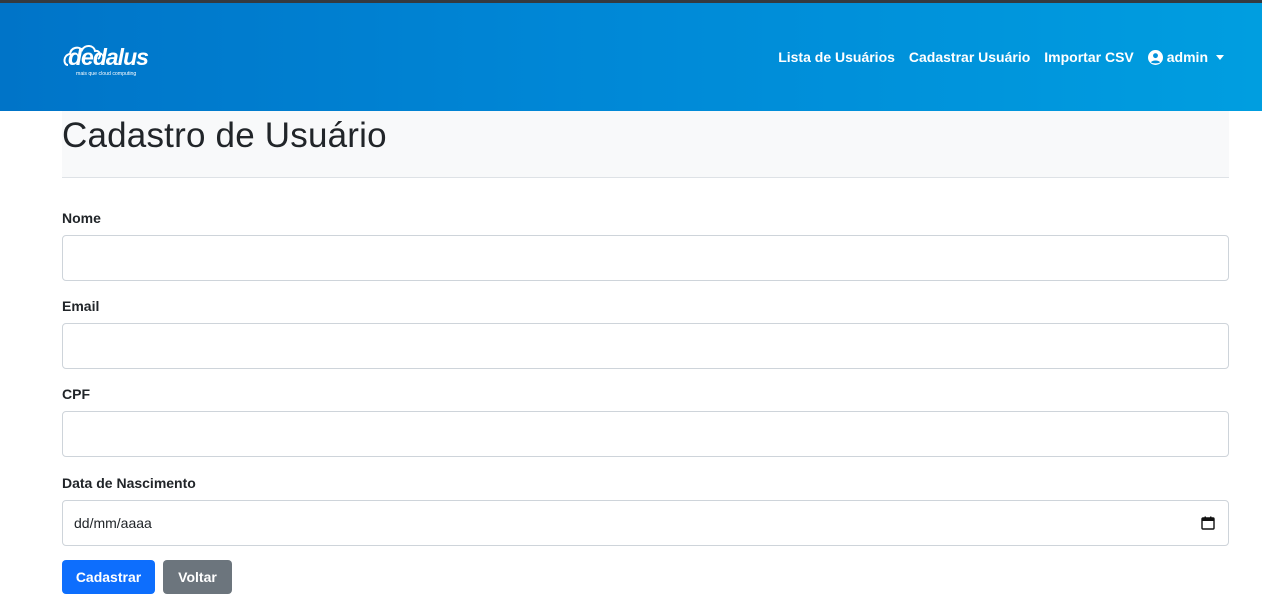 This screenshot has width=1262, height=606. What do you see at coordinates (1208, 523) in the screenshot?
I see `calendar-icon` at bounding box center [1208, 523].